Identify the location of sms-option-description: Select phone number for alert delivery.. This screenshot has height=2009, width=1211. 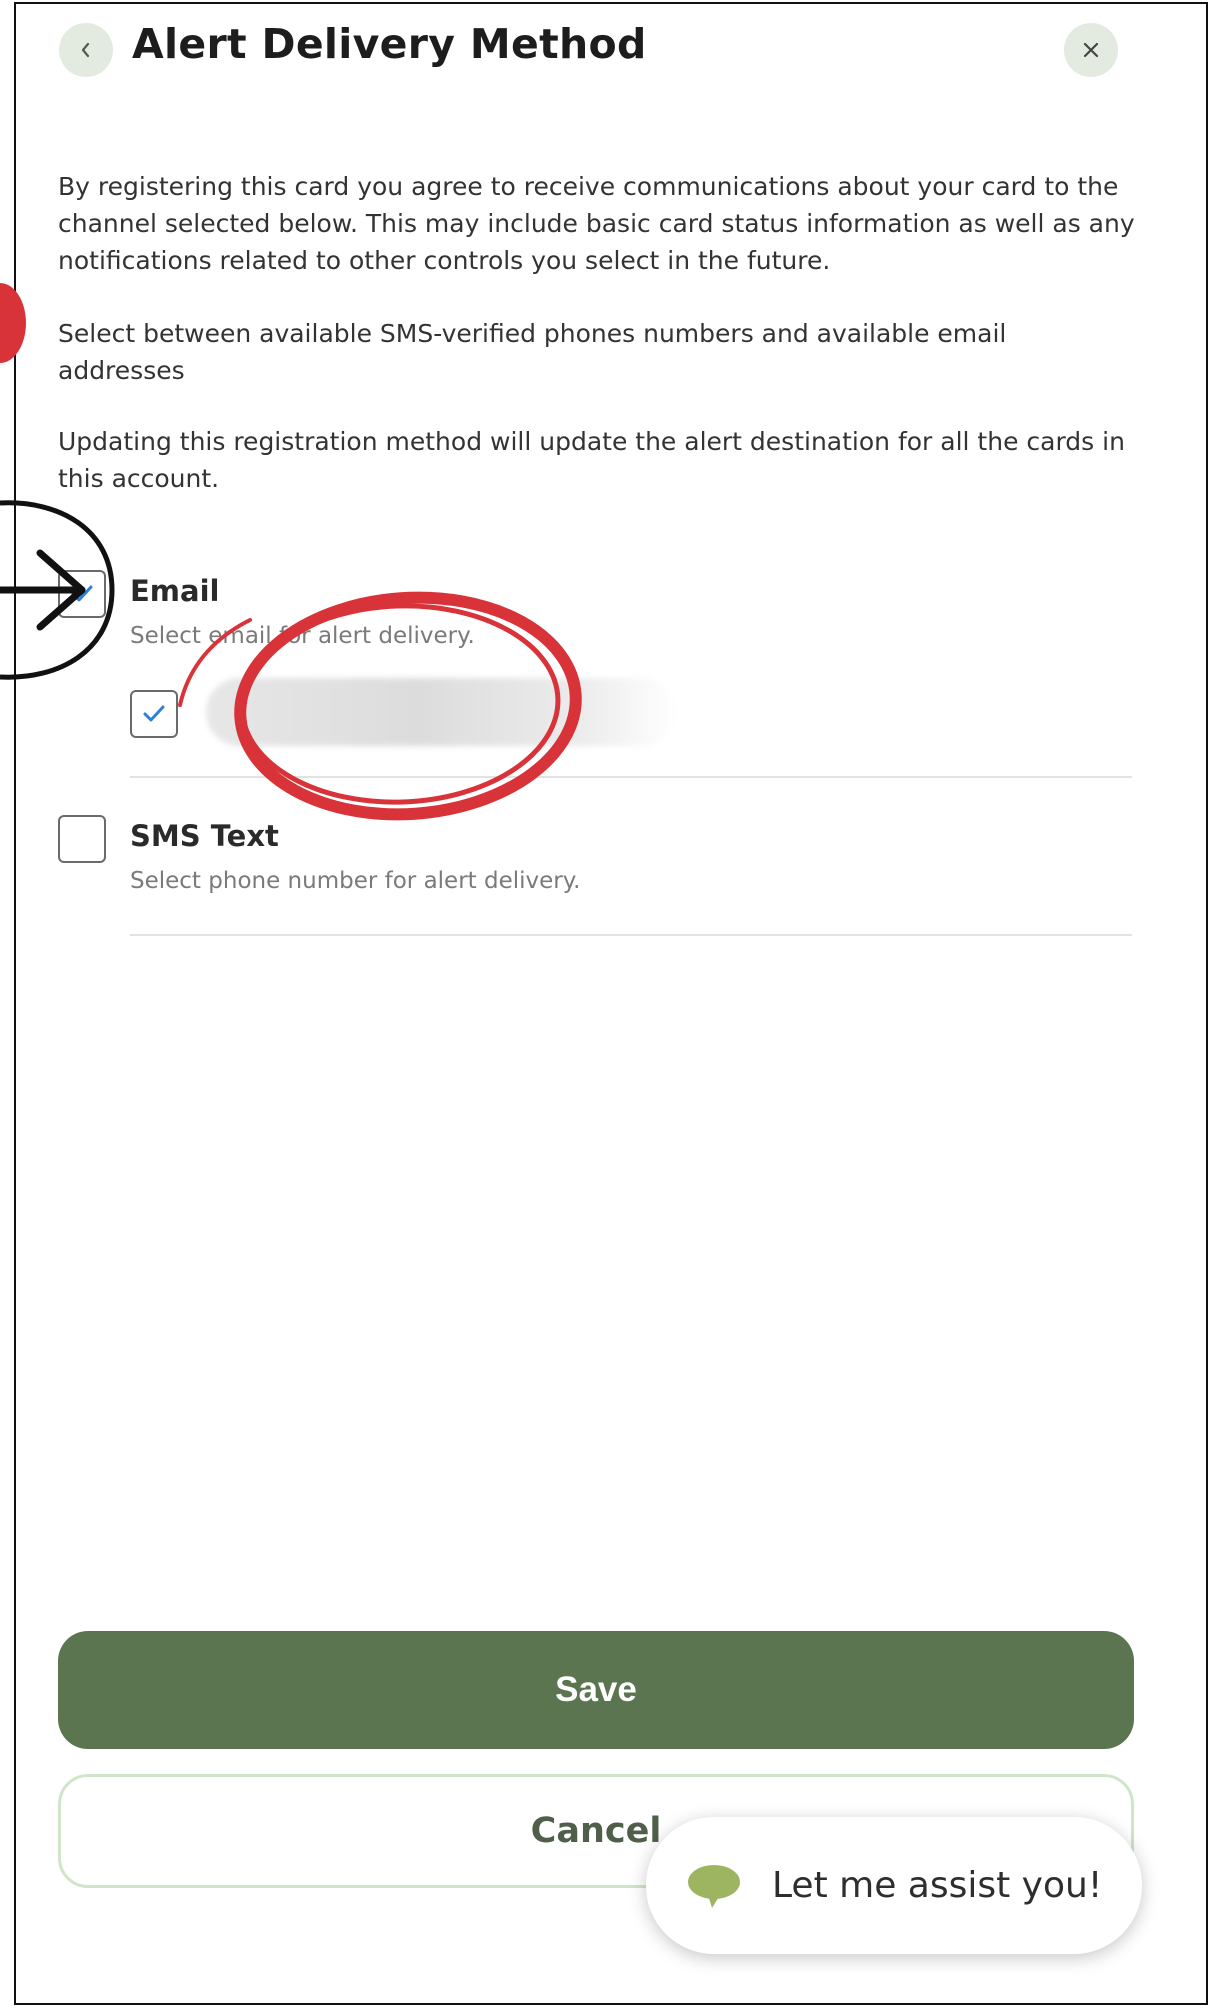
(355, 881).